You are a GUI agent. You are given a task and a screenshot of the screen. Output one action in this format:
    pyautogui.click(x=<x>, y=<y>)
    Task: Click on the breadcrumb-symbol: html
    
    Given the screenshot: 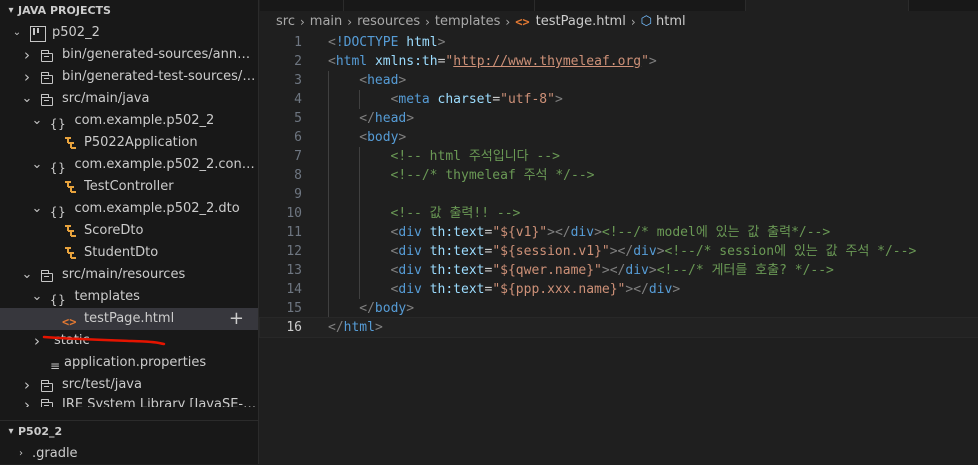 What is the action you would take?
    pyautogui.click(x=671, y=22)
    